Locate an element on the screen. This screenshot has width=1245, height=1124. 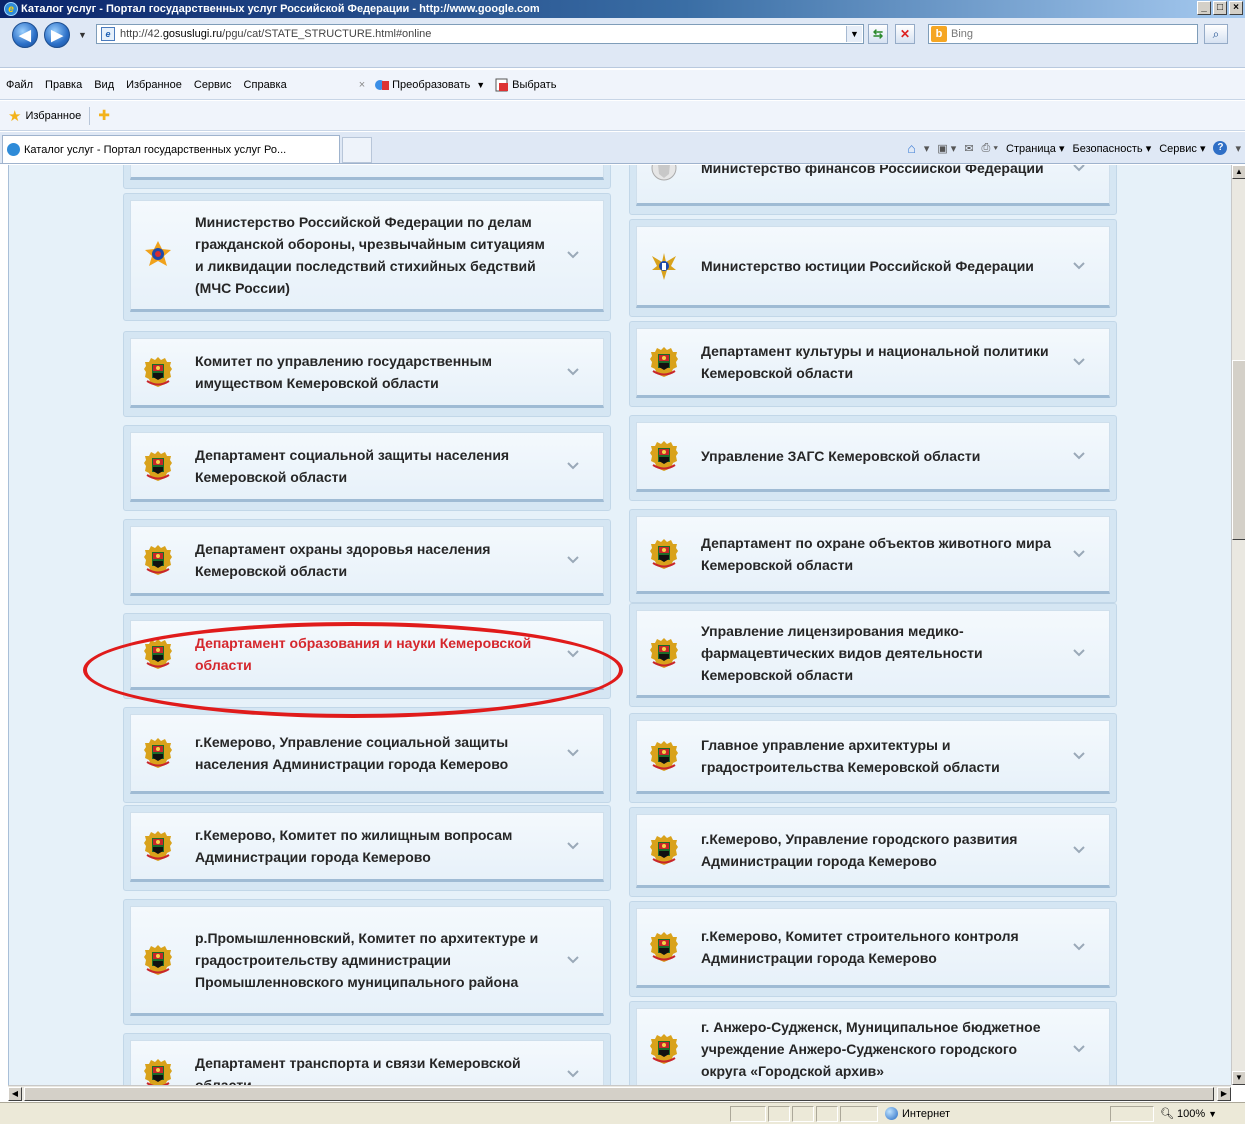
vertical-scrollbar: ▲ ▼ is located at coordinates (1238, 625).